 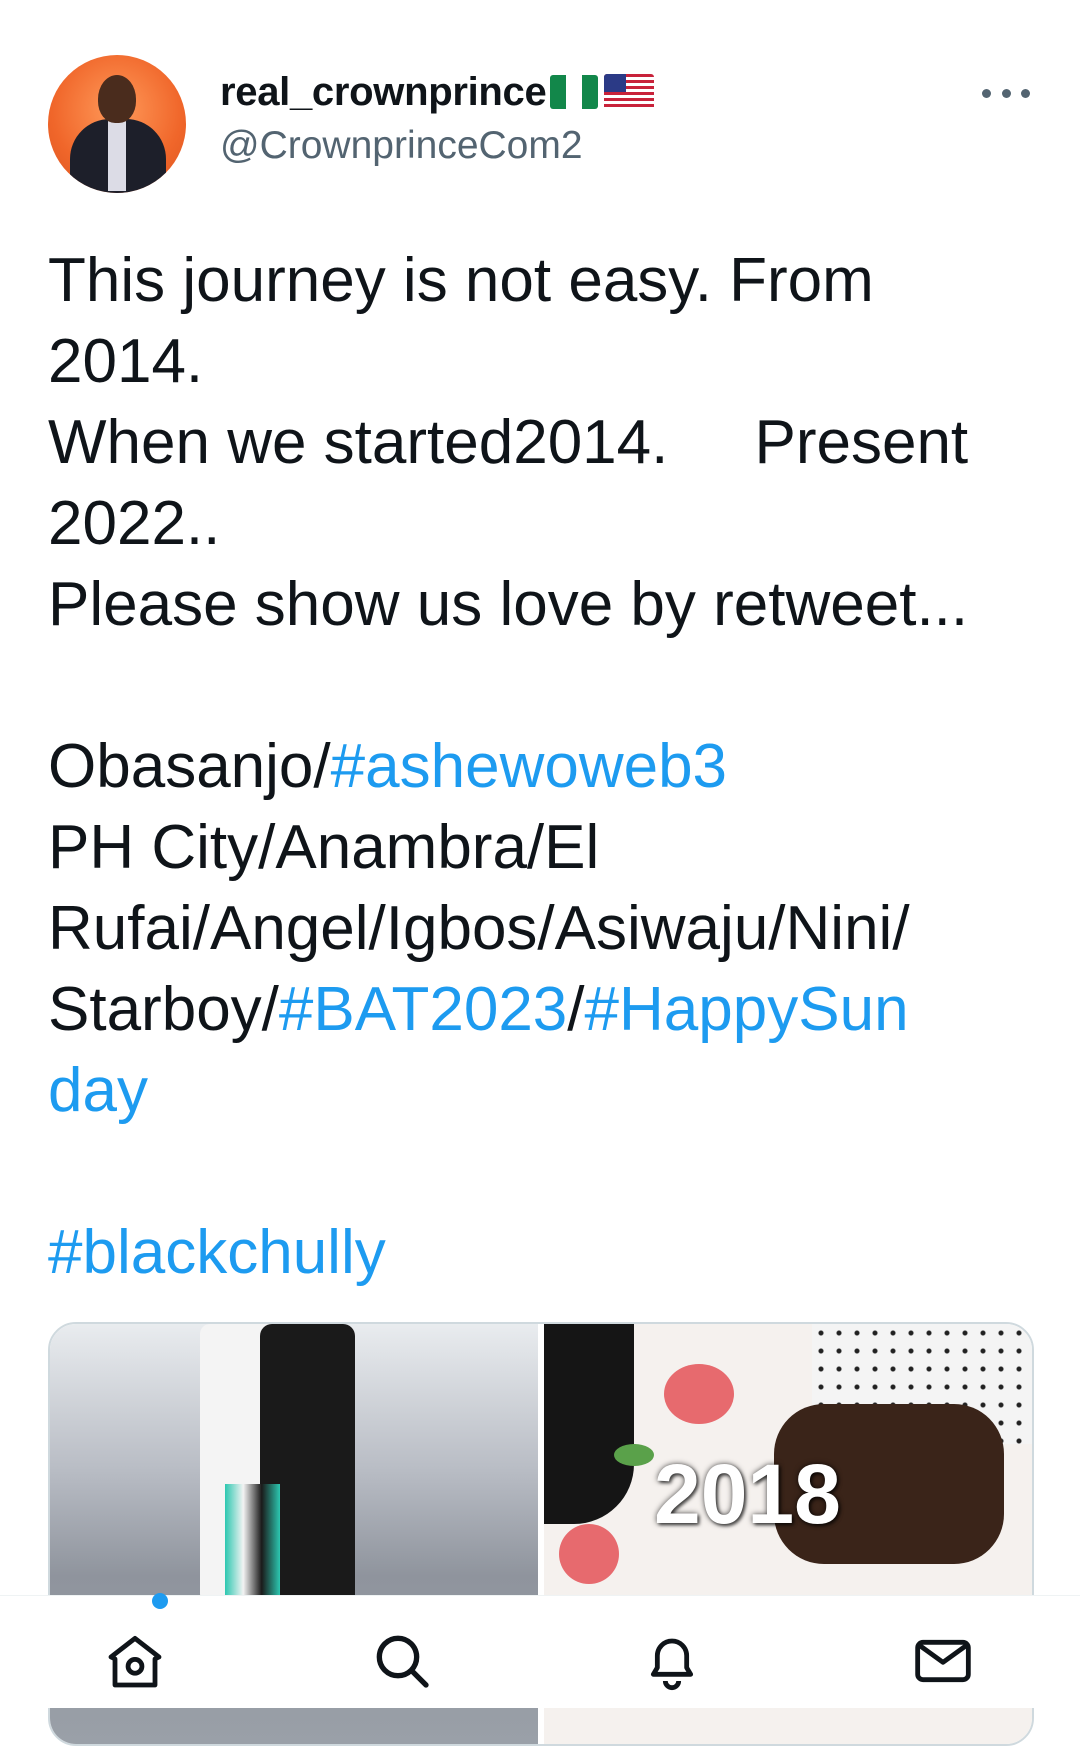 What do you see at coordinates (543, 361) in the screenshot?
I see `tweet-text-line: 2014.` at bounding box center [543, 361].